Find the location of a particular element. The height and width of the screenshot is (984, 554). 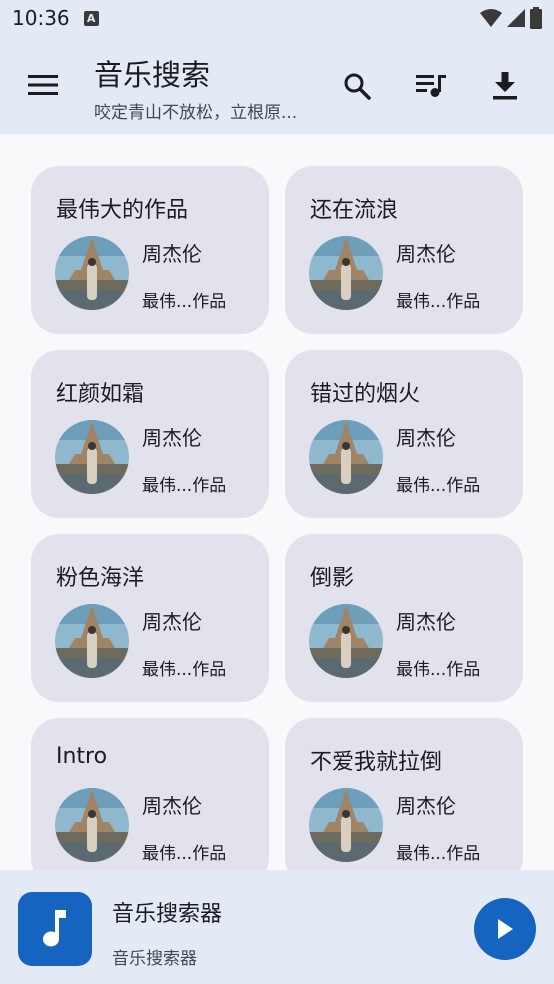

status-time: 10:36 is located at coordinates (41, 18).